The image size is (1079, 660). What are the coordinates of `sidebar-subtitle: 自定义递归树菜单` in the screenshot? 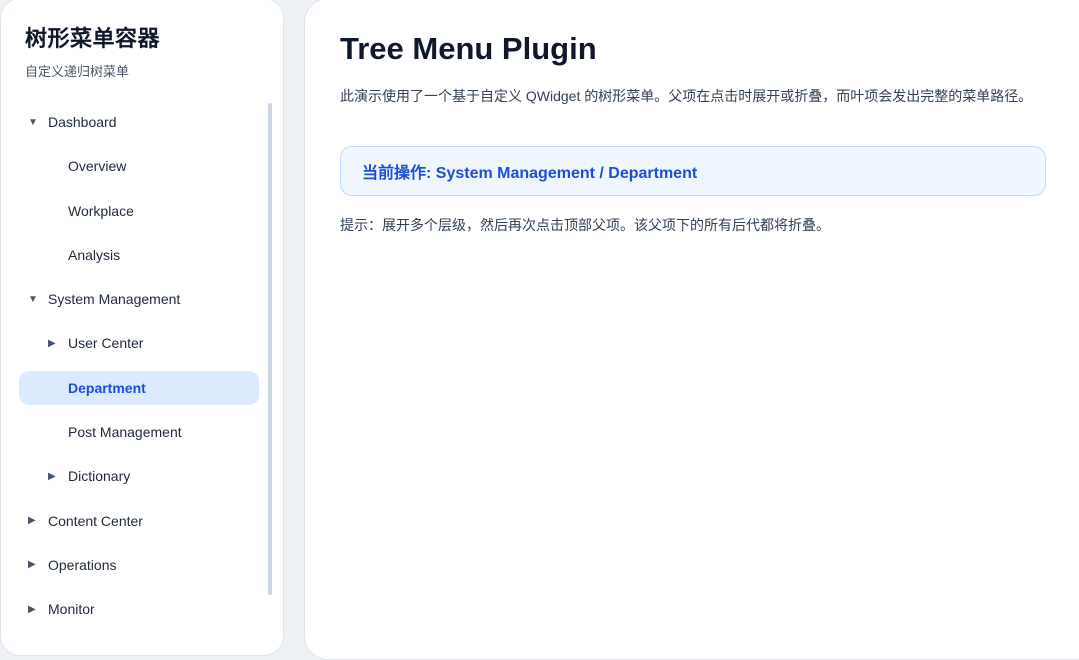 It's located at (77, 71).